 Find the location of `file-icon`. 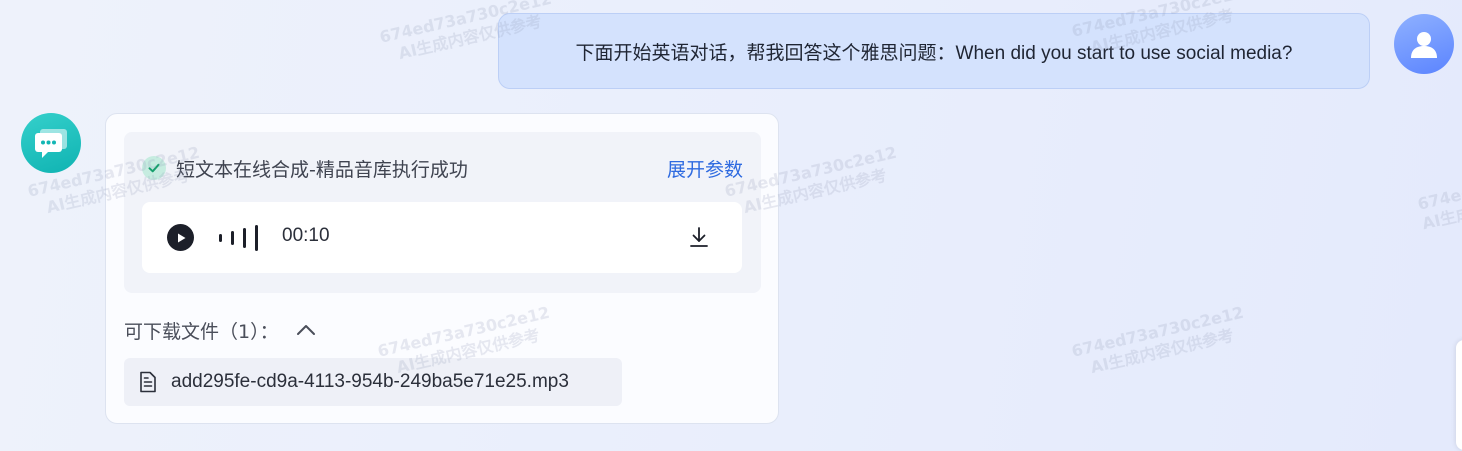

file-icon is located at coordinates (148, 382).